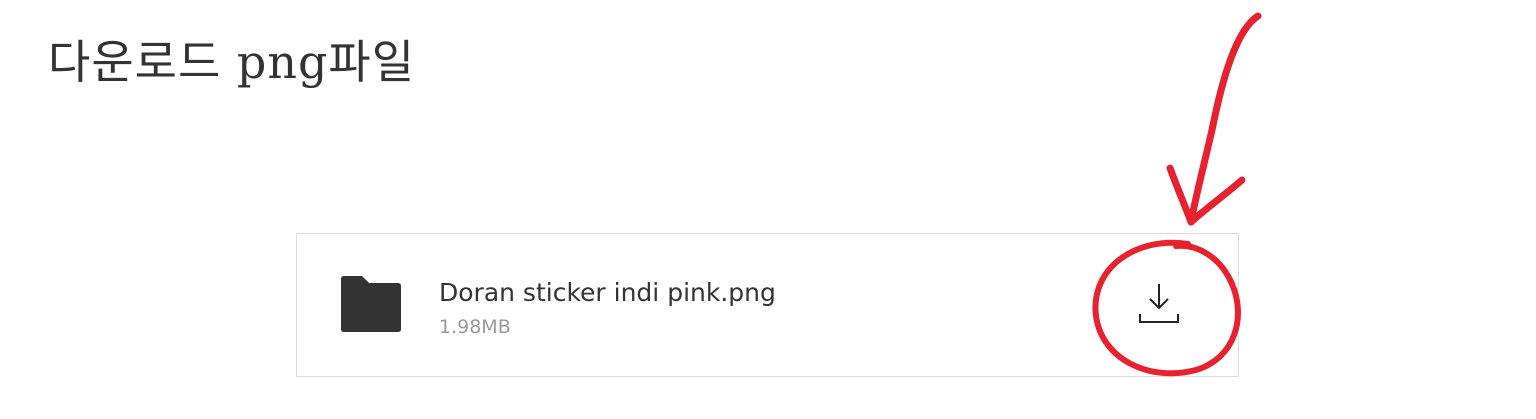  Describe the element at coordinates (1180, 195) in the screenshot. I see `arrow-head-left` at that location.